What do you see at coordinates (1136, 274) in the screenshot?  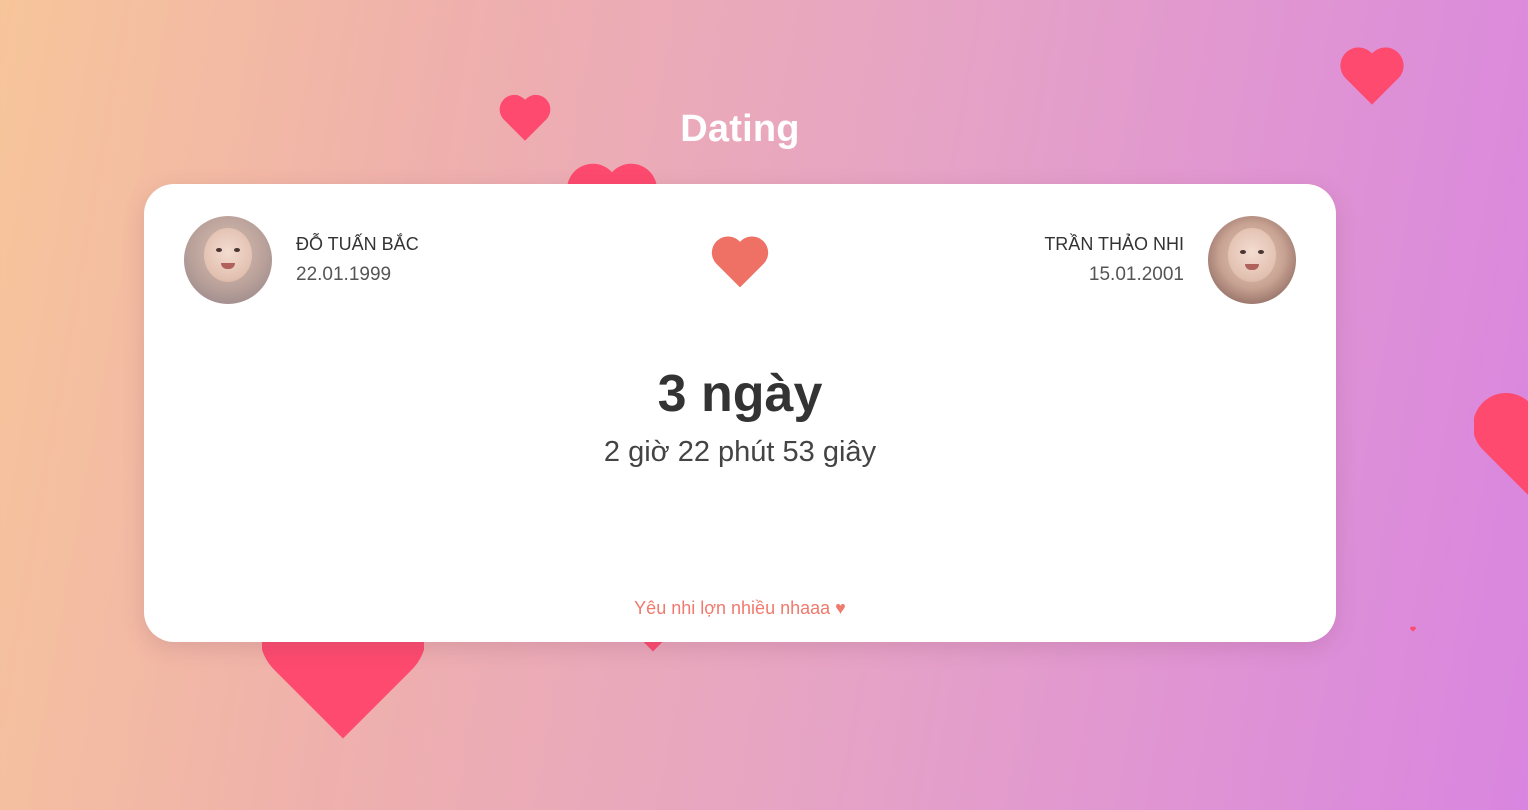 I see `right-person-birthdate: 15.01.2001` at bounding box center [1136, 274].